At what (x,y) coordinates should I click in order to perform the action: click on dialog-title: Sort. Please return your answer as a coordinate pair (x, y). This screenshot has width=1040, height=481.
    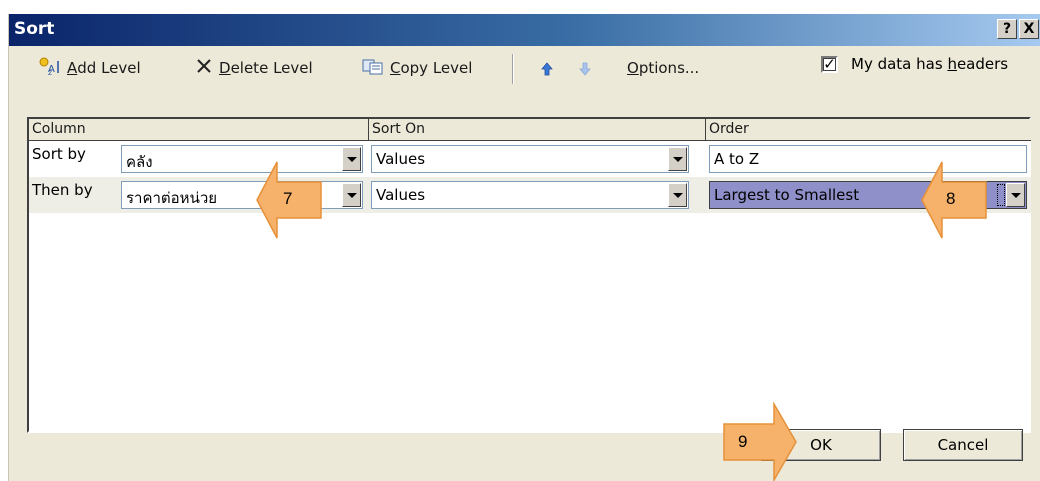
    Looking at the image, I should click on (34, 29).